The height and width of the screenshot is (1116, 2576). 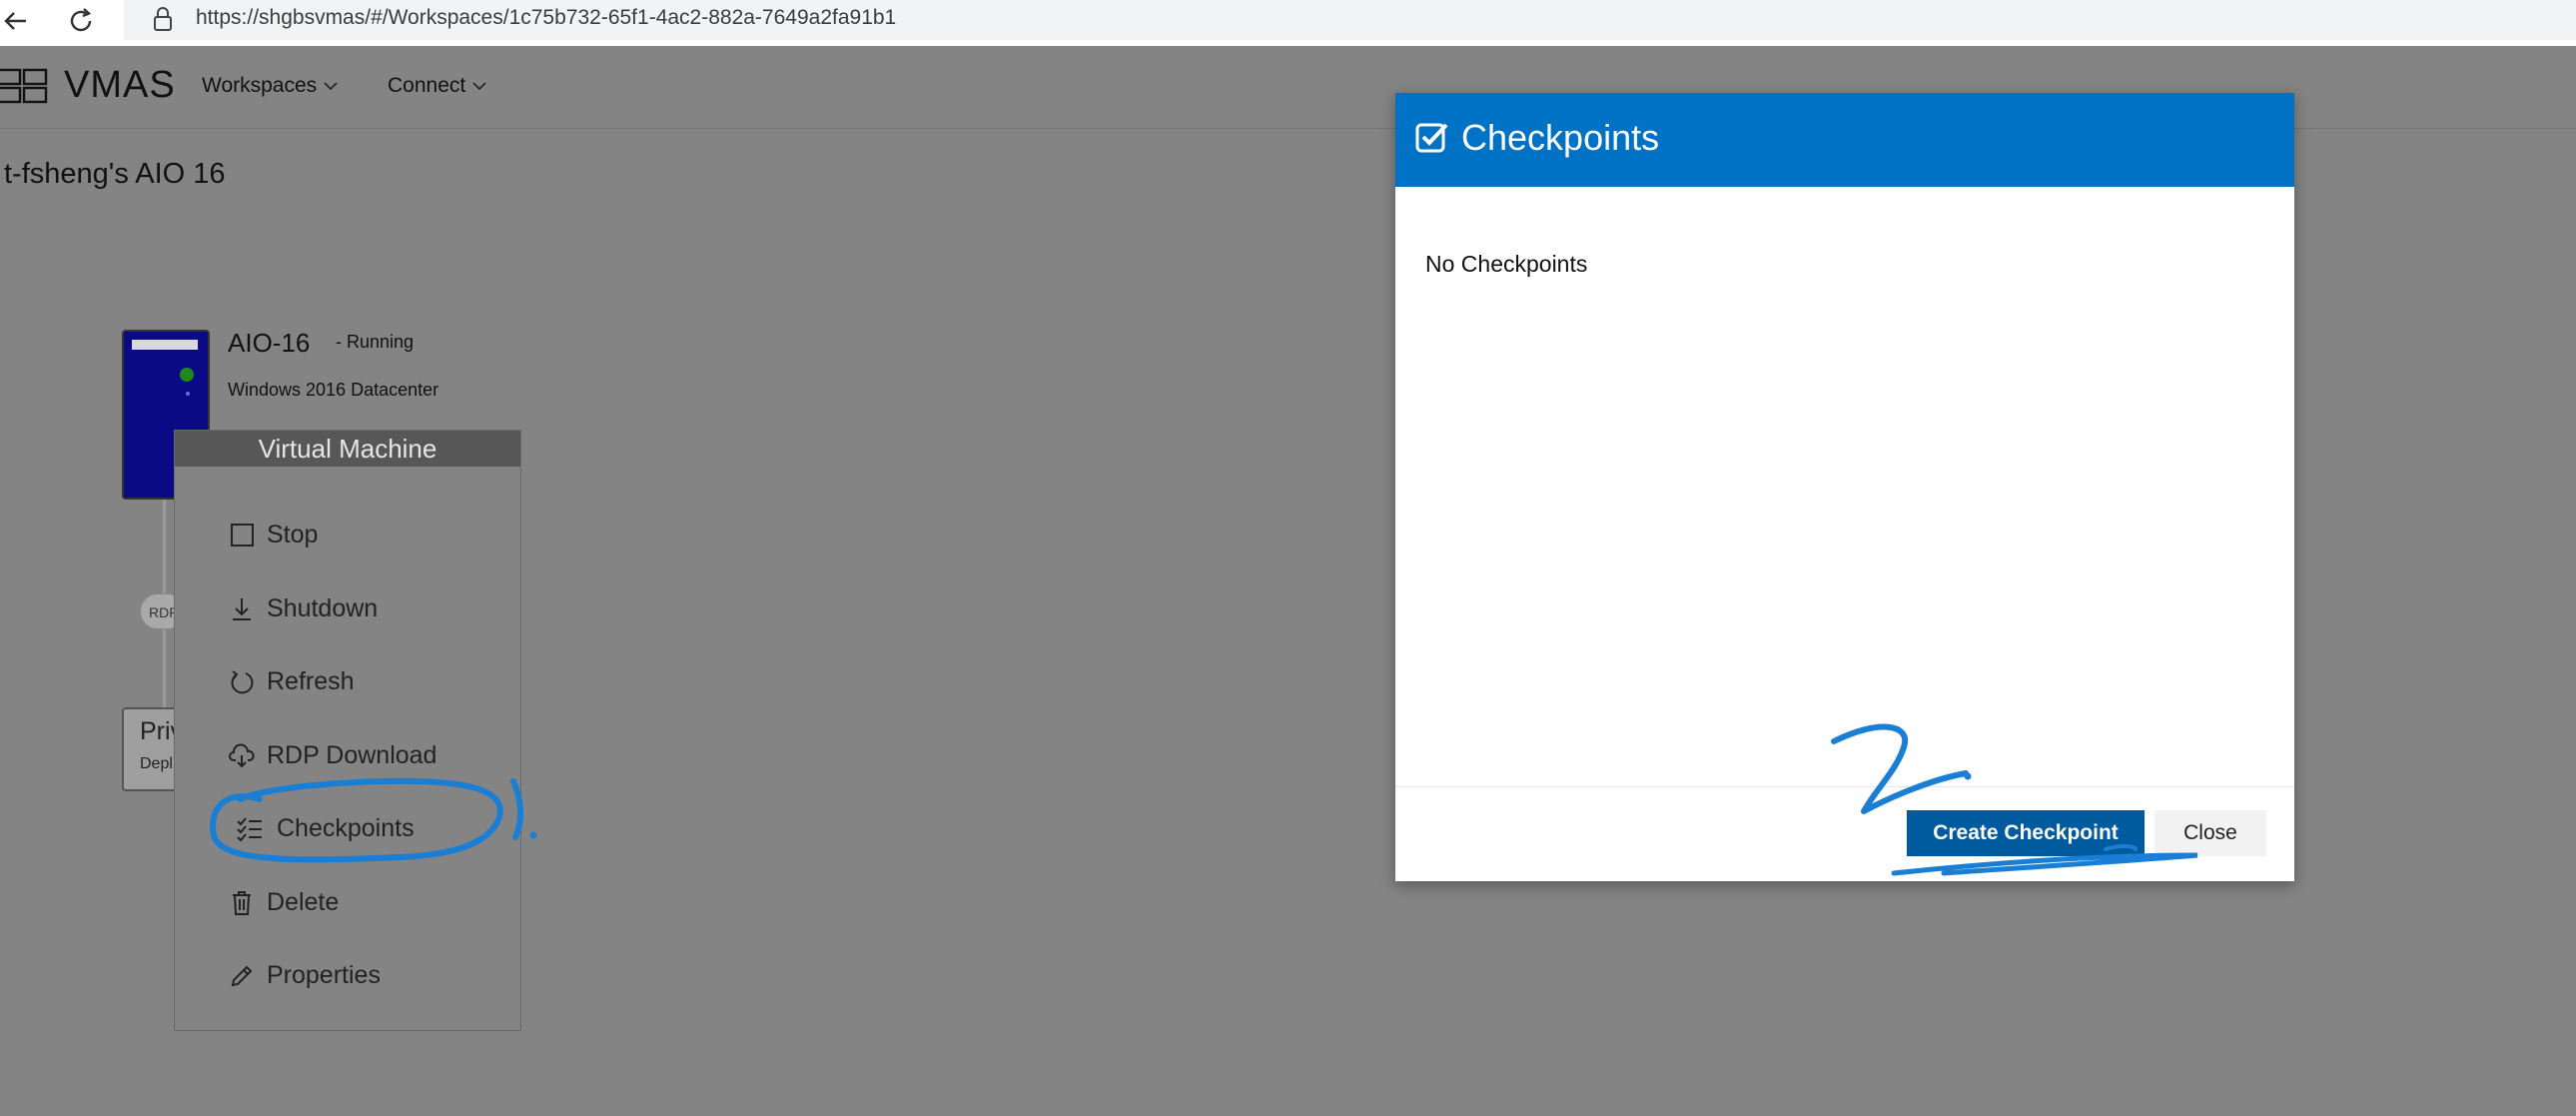 I want to click on status-led, so click(x=187, y=375).